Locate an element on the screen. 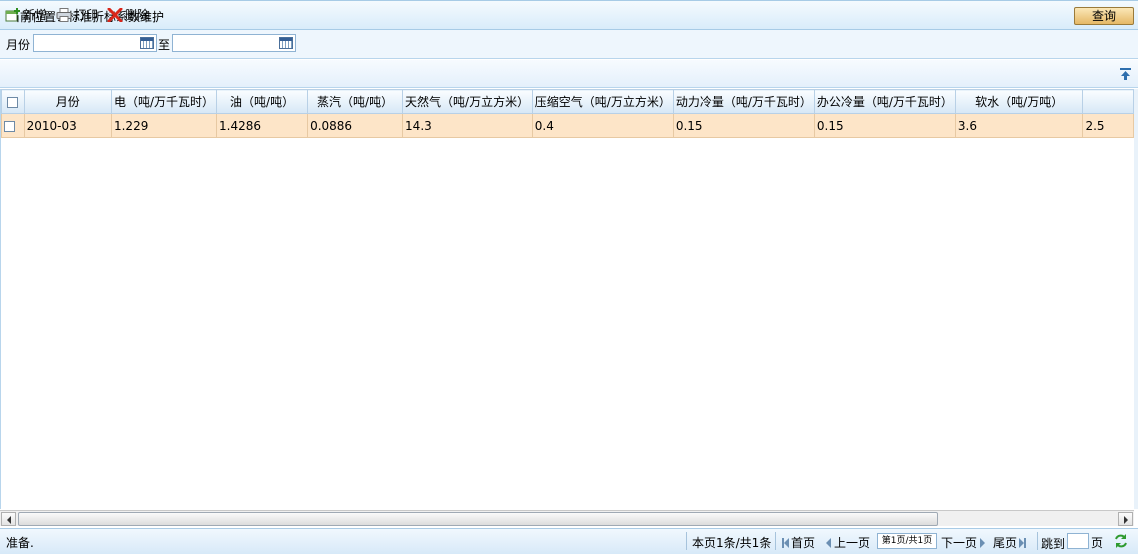  table-cell: 2010-03 is located at coordinates (67, 125).